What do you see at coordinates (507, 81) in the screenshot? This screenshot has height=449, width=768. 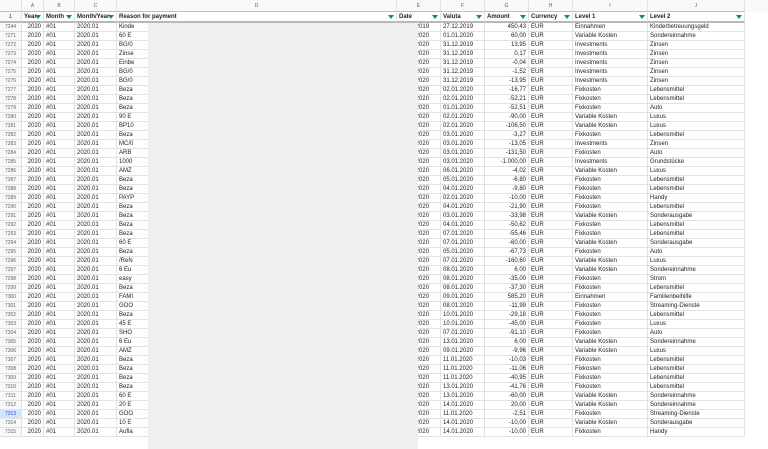 I see `cell-amount: -13,95` at bounding box center [507, 81].